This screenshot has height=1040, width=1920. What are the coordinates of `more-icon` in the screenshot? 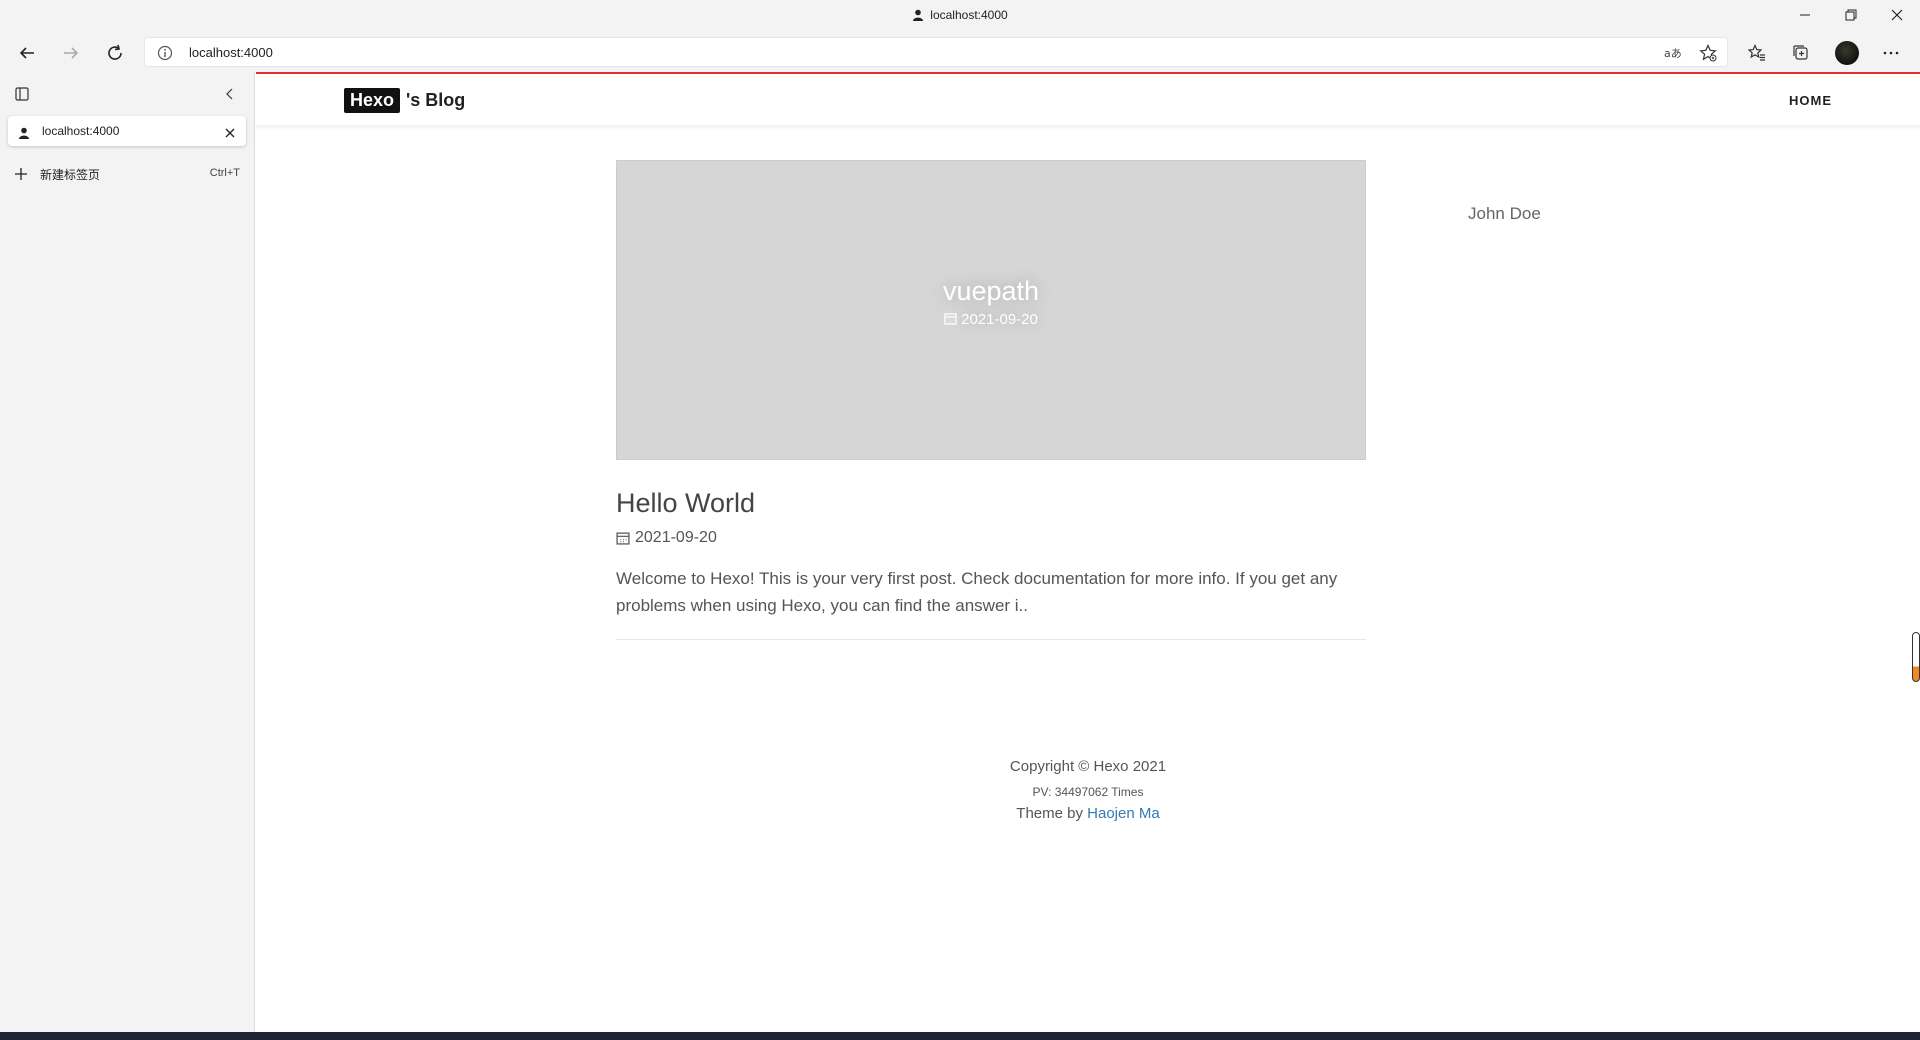 It's located at (1891, 53).